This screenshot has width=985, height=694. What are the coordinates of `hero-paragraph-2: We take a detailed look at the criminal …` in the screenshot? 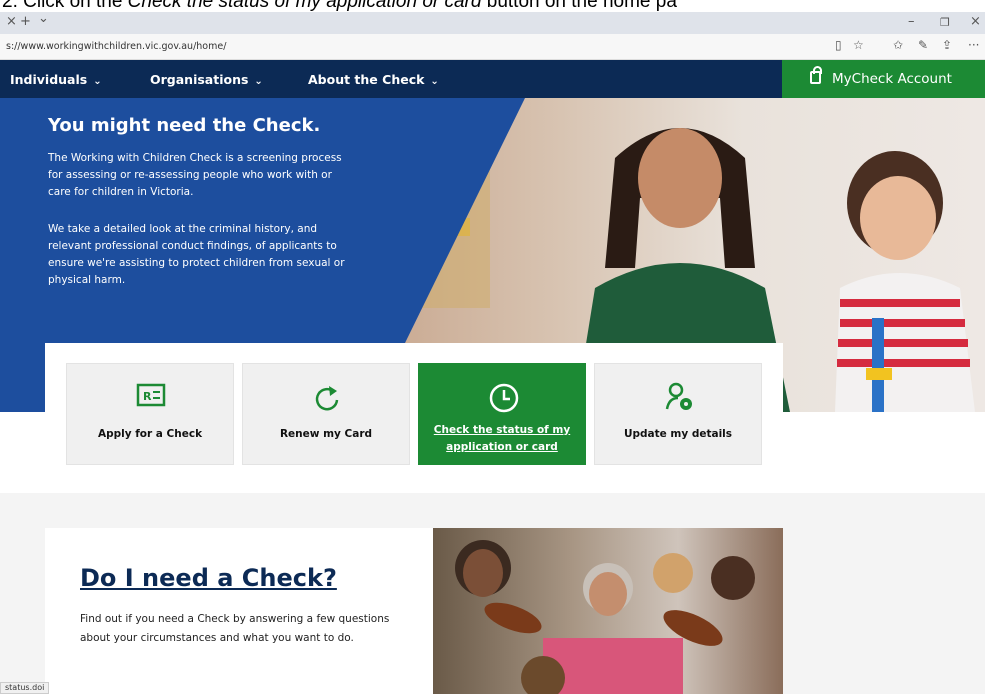 It's located at (196, 254).